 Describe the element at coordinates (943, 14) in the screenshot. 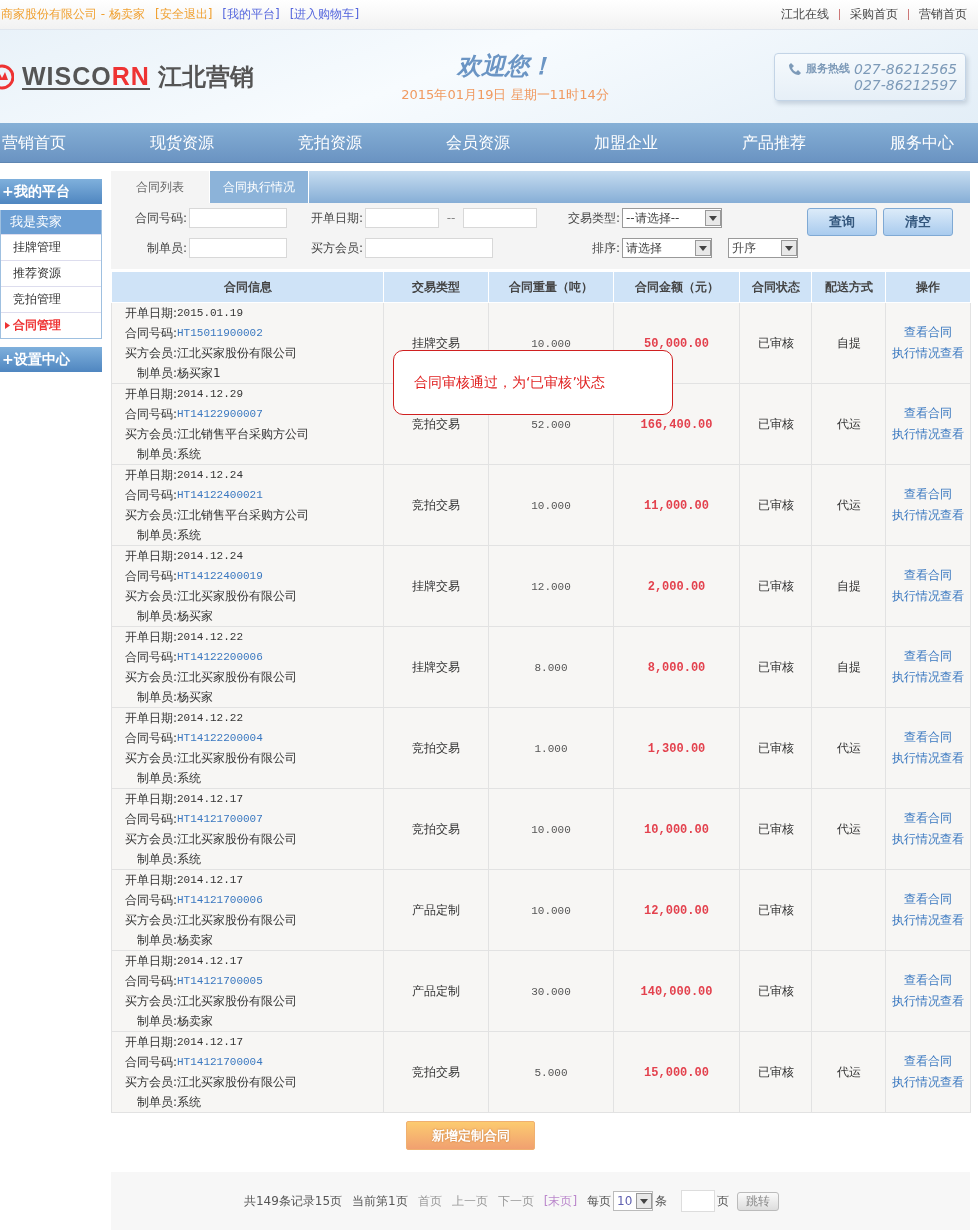

I see `top-link: 营销首页` at that location.